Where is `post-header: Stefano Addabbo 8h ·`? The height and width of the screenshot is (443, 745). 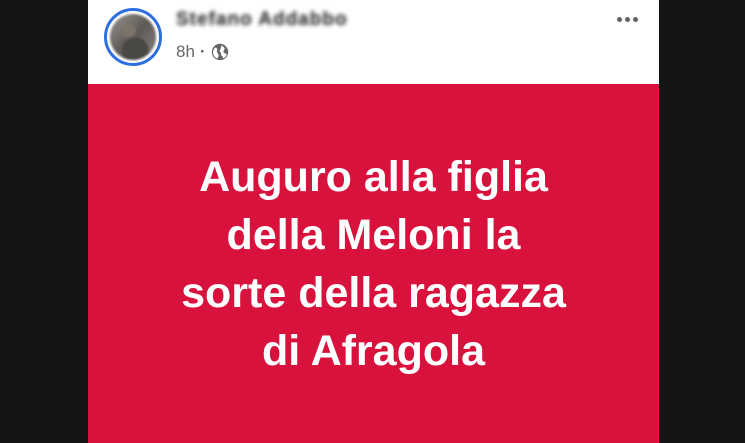 post-header: Stefano Addabbo 8h · is located at coordinates (373, 42).